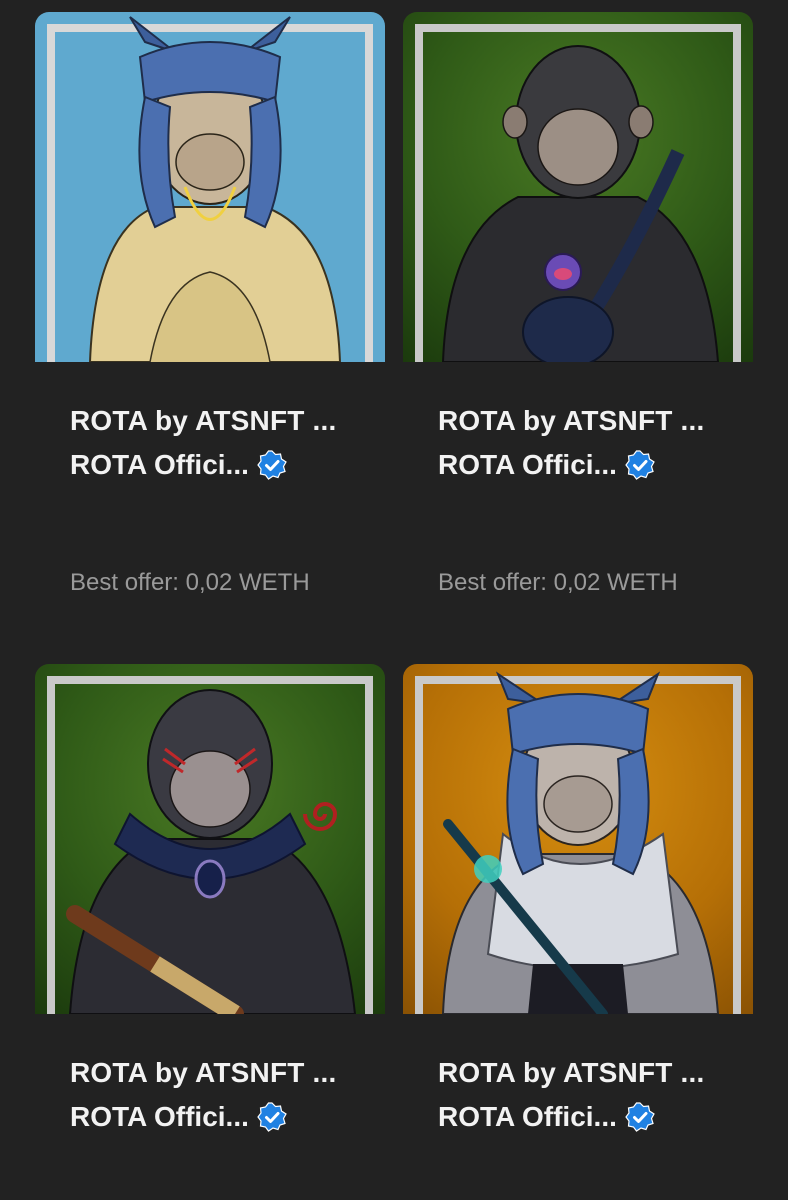 This screenshot has width=788, height=1200. I want to click on ape-red-markings-illustration, so click(211, 851).